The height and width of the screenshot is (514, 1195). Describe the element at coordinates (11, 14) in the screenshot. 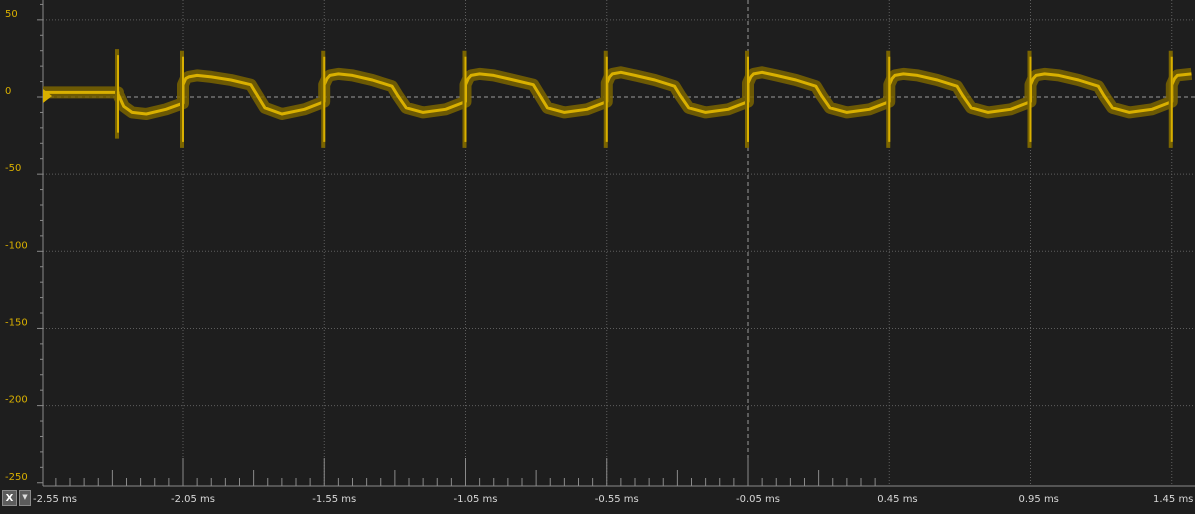

I see `y-tick-label: 50` at that location.